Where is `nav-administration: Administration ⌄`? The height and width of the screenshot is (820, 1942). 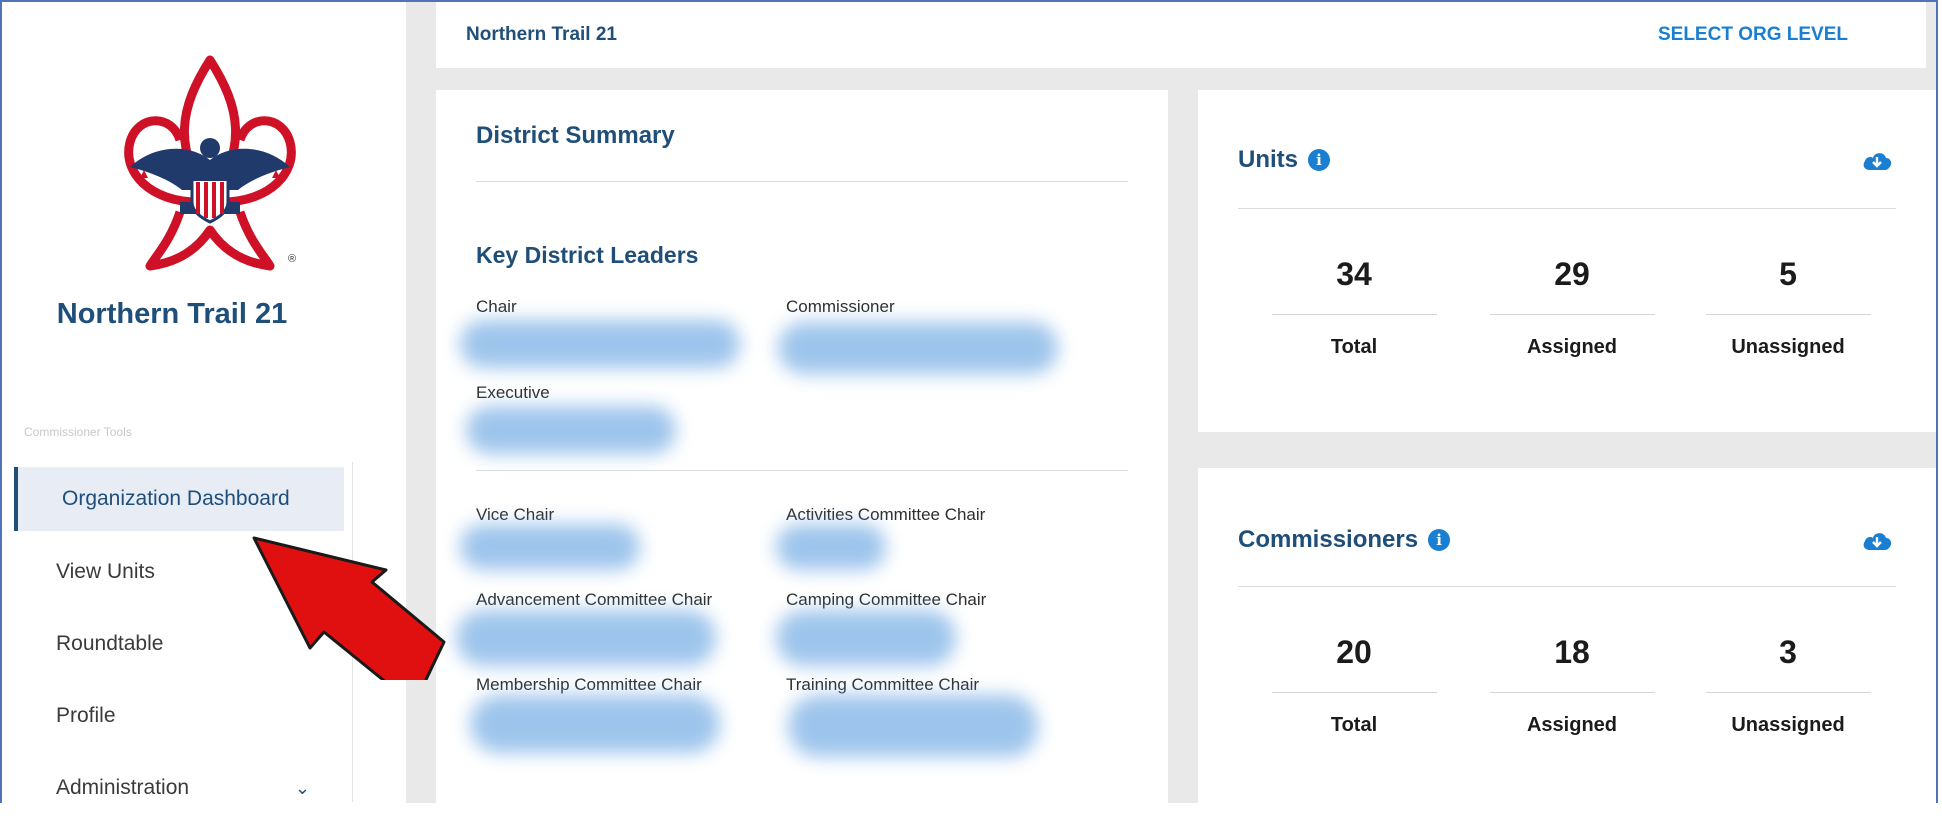
nav-administration: Administration ⌄ is located at coordinates (179, 788).